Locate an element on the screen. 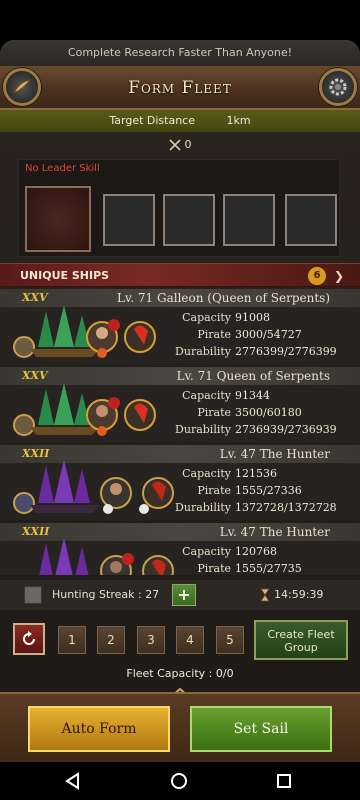  auto-form-button: Auto Form is located at coordinates (99, 729).